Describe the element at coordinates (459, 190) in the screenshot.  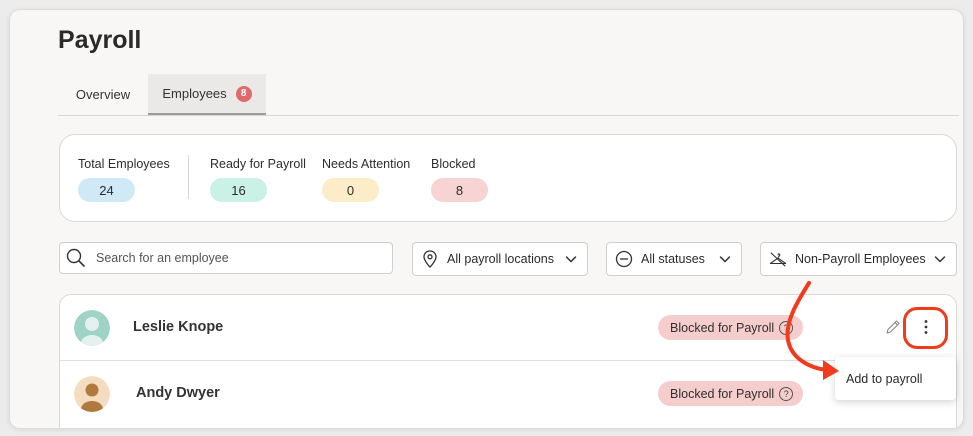
I see `stat-value-pill: 8` at that location.